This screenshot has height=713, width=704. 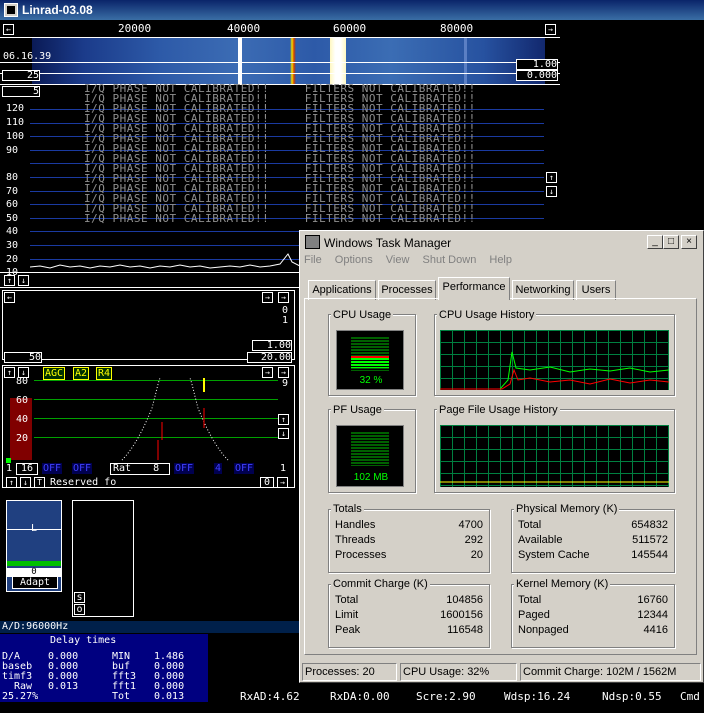 I want to click on kernel-paged-label: Paged, so click(x=534, y=615).